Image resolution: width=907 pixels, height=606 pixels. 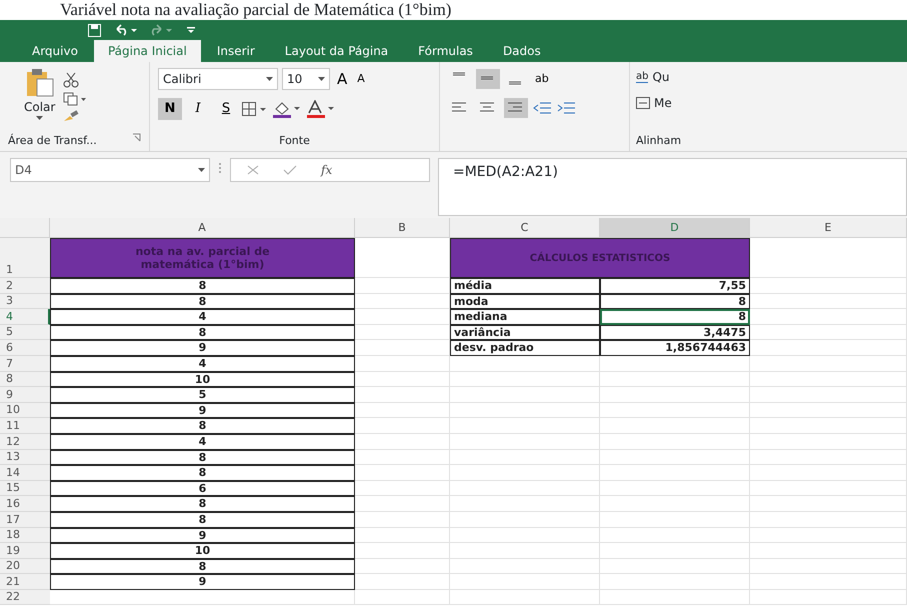 What do you see at coordinates (25, 317) in the screenshot?
I see `row-header: 4` at bounding box center [25, 317].